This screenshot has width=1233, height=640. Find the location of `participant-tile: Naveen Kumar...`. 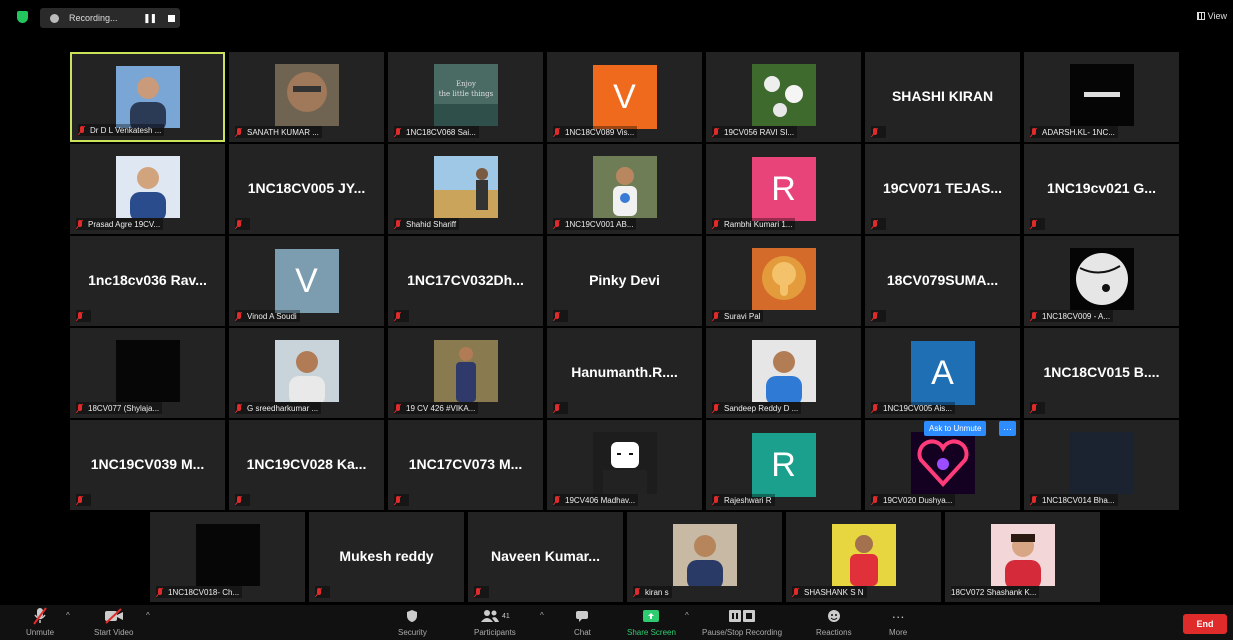

participant-tile: Naveen Kumar... is located at coordinates (545, 557).